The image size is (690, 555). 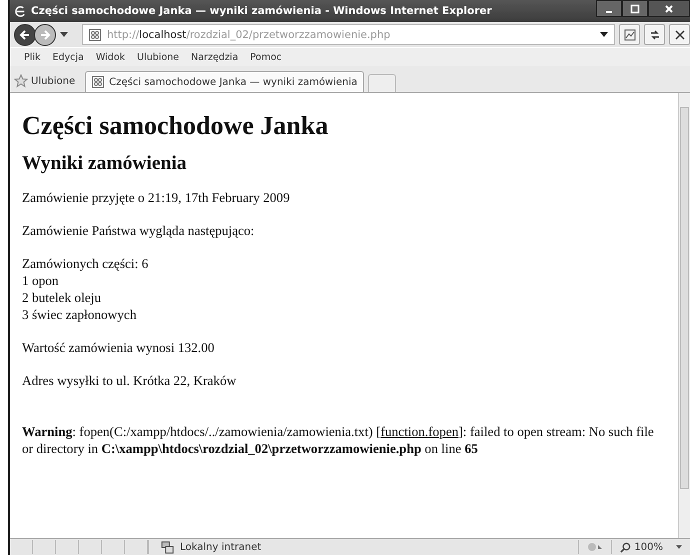 I want to click on menu-item: Edycja, so click(x=68, y=57).